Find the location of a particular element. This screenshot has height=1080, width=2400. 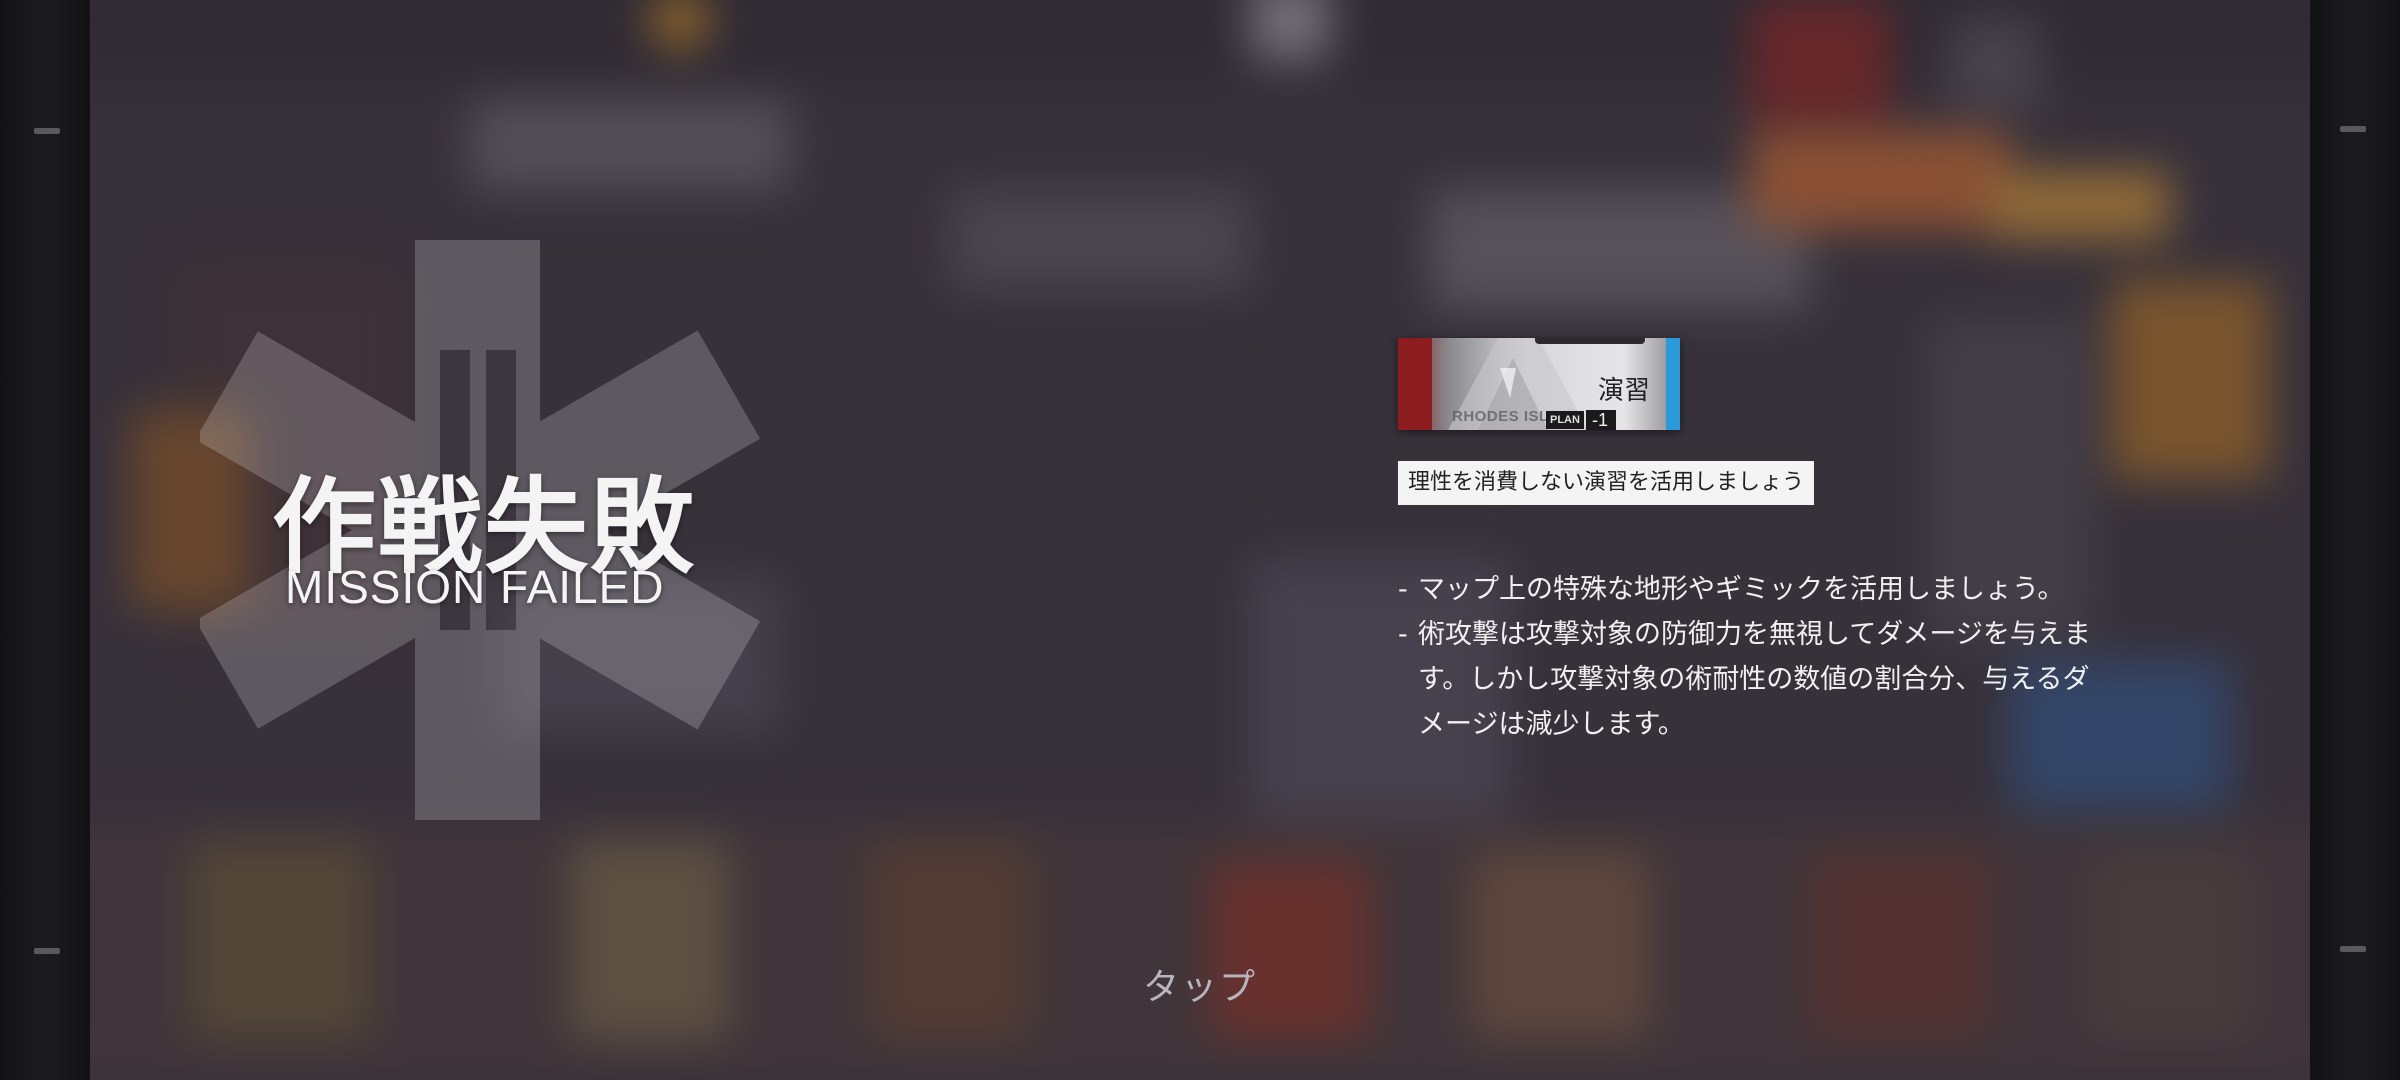

tip-item: - マップ上の特殊な地形やギミックを活用しましょう。 is located at coordinates (1748, 589).